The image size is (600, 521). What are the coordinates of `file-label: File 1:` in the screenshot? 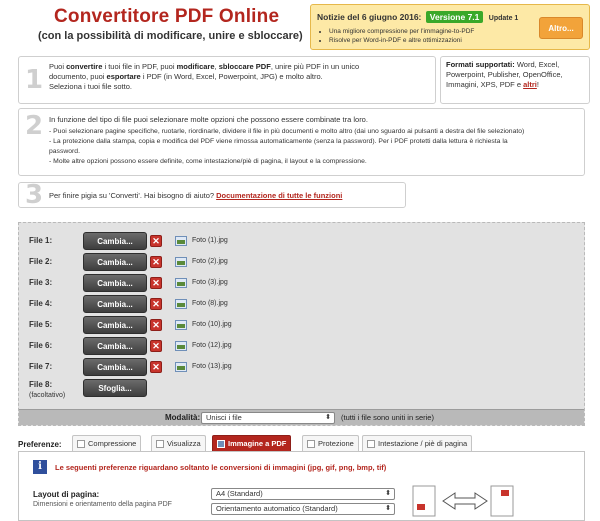 It's located at (41, 240).